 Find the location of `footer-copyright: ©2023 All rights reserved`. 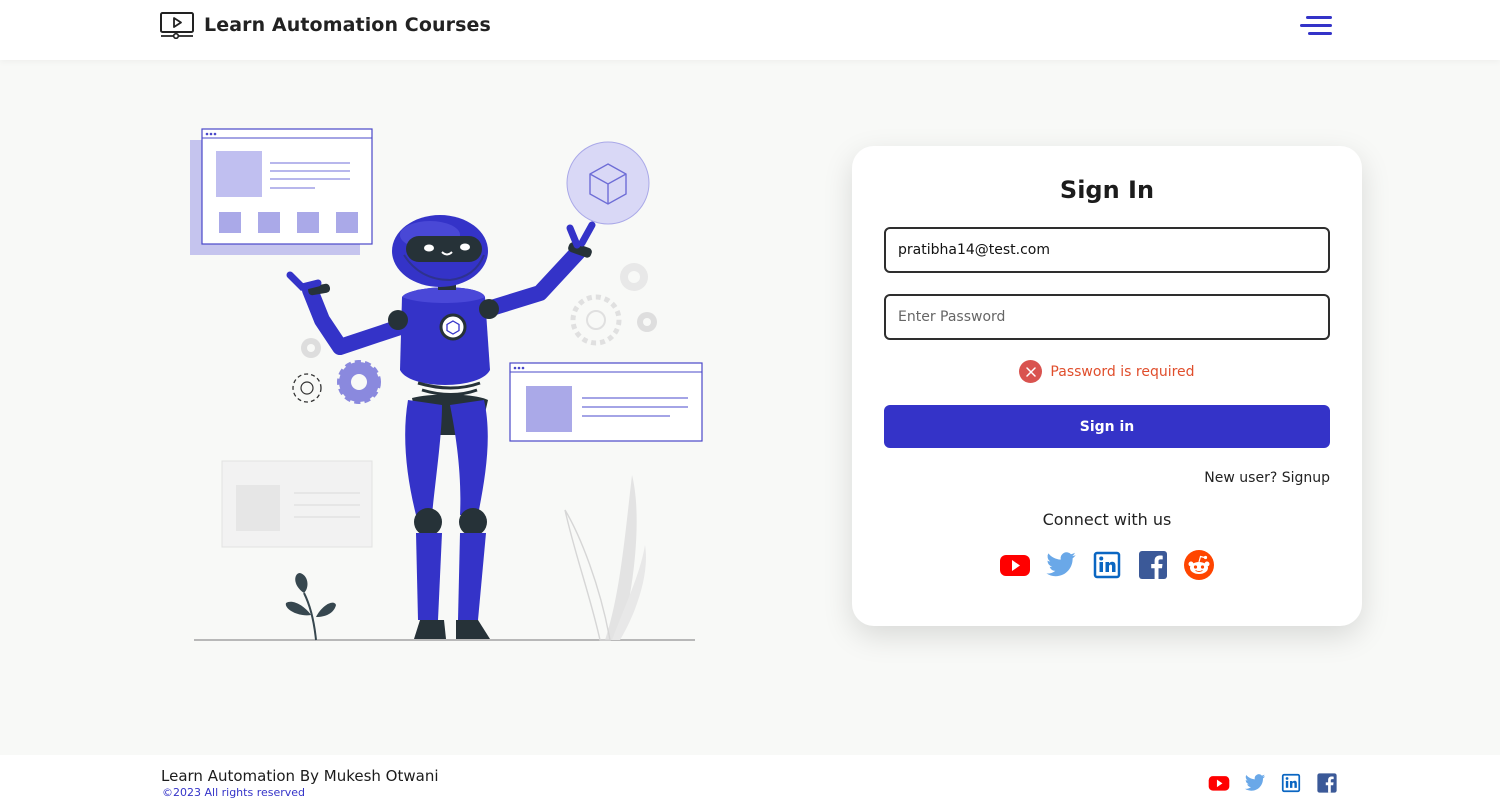

footer-copyright: ©2023 All rights reserved is located at coordinates (234, 792).